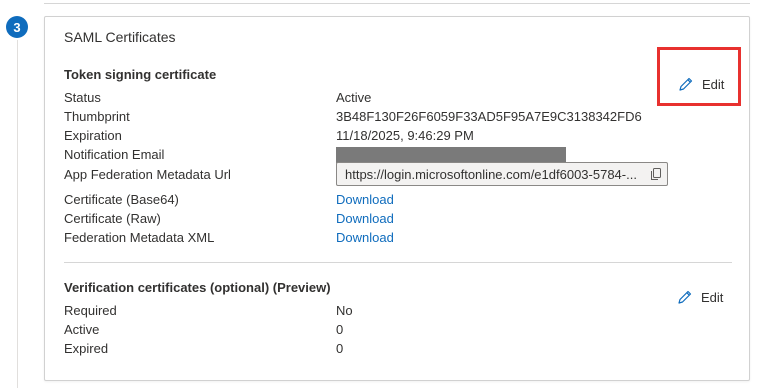 The image size is (765, 388). Describe the element at coordinates (354, 97) in the screenshot. I see `status-value: Active` at that location.